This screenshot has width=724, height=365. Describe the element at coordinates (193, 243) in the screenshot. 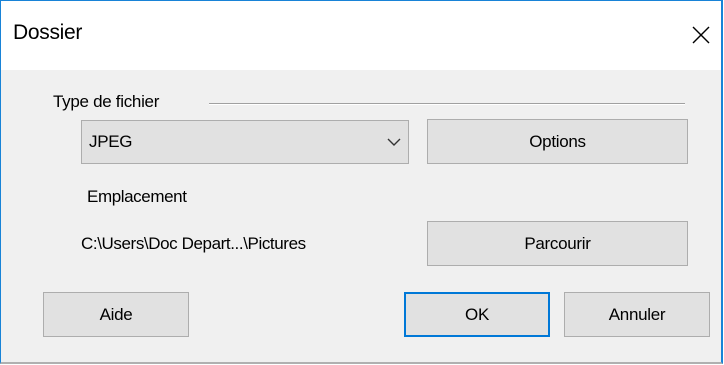

I see `location-path: C:\Users\Doc Depart...\Pictures` at that location.